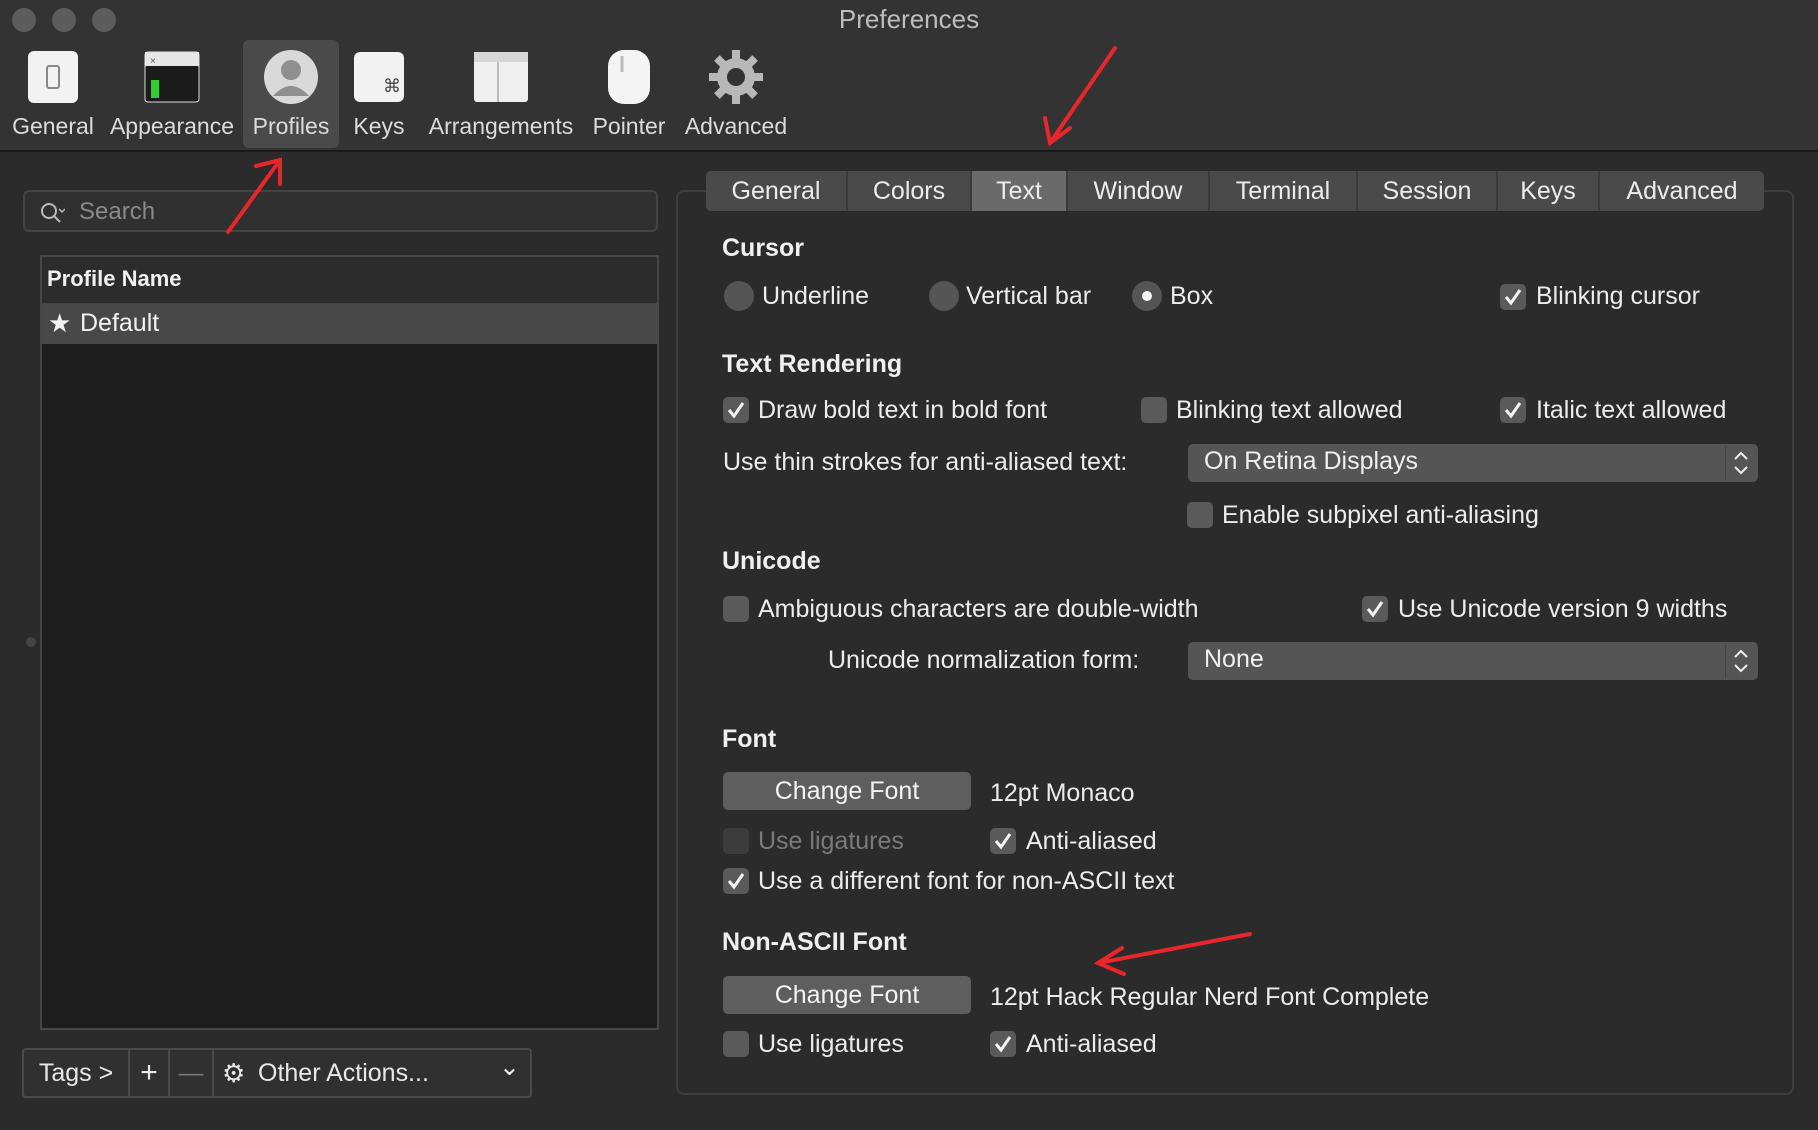 The width and height of the screenshot is (1818, 1130). What do you see at coordinates (1428, 191) in the screenshot?
I see `tab-session: Session` at bounding box center [1428, 191].